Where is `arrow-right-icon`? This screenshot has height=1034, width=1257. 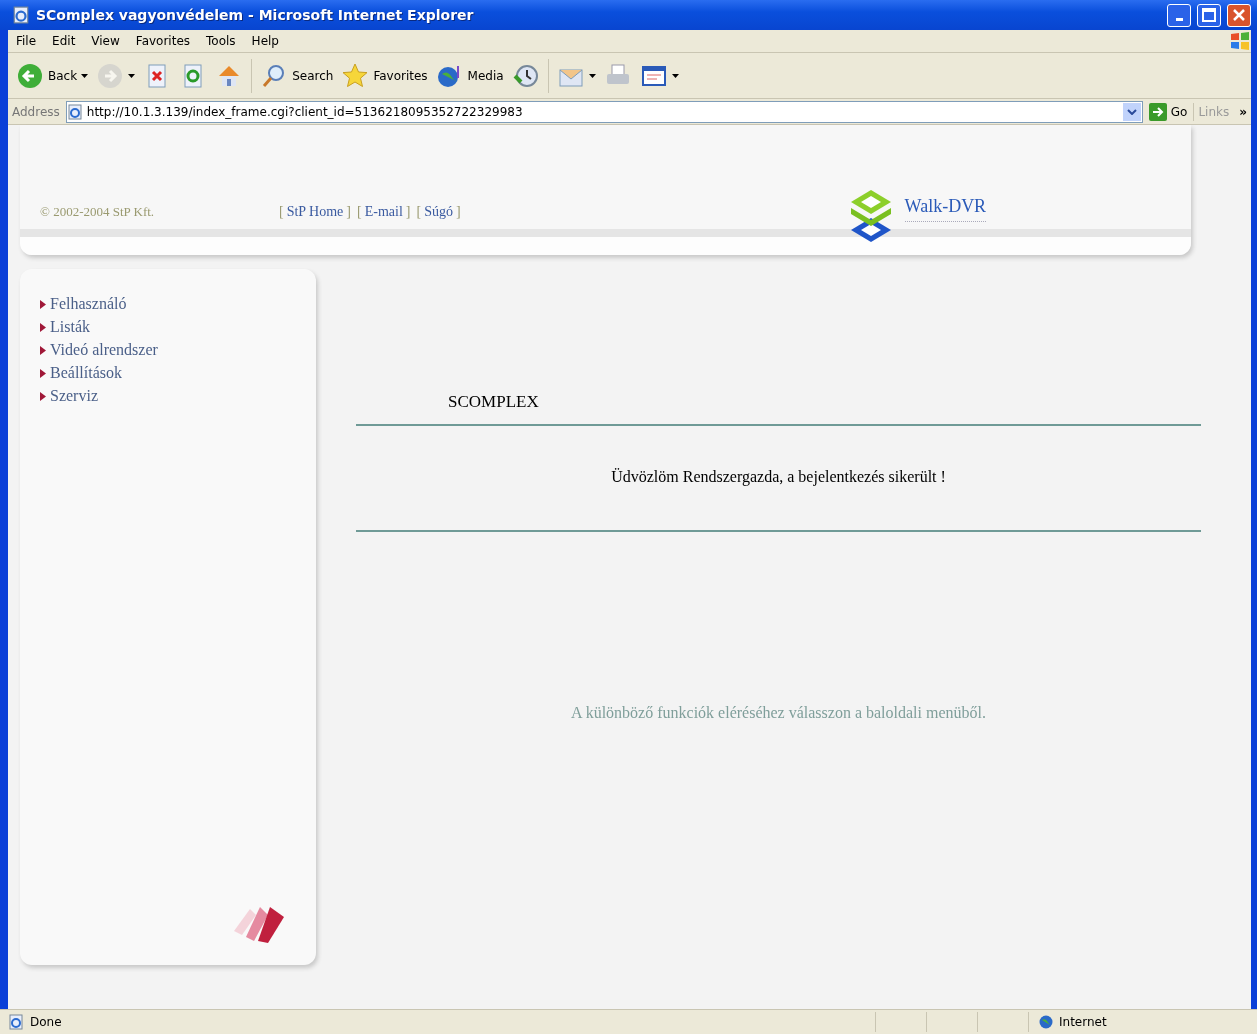 arrow-right-icon is located at coordinates (1157, 111).